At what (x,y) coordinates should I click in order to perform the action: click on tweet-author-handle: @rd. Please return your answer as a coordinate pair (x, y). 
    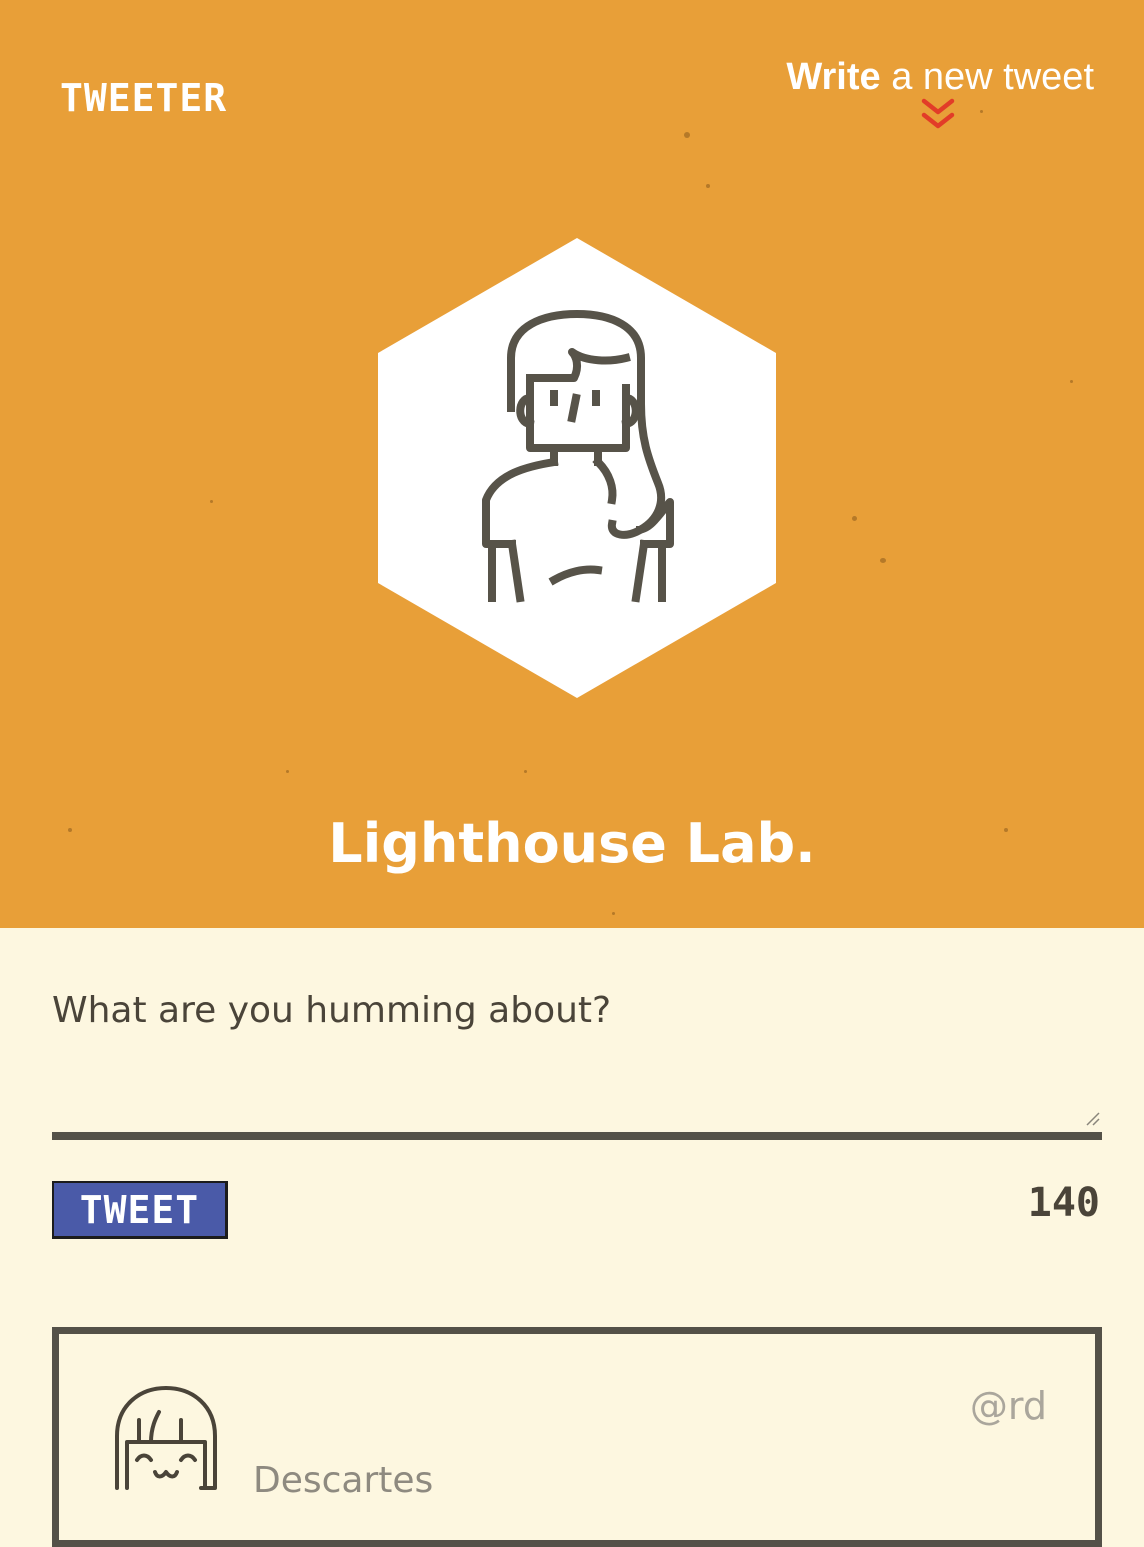
    Looking at the image, I should click on (1008, 1406).